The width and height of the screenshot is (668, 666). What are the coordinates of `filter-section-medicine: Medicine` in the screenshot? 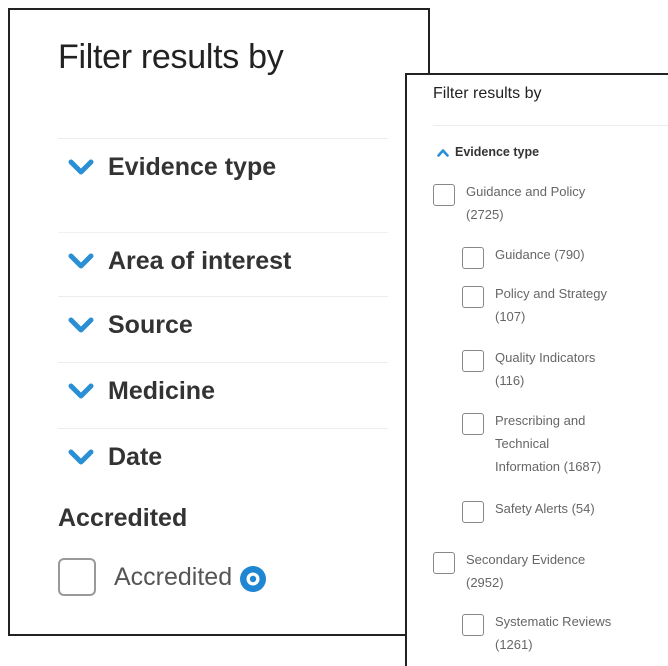 It's located at (223, 390).